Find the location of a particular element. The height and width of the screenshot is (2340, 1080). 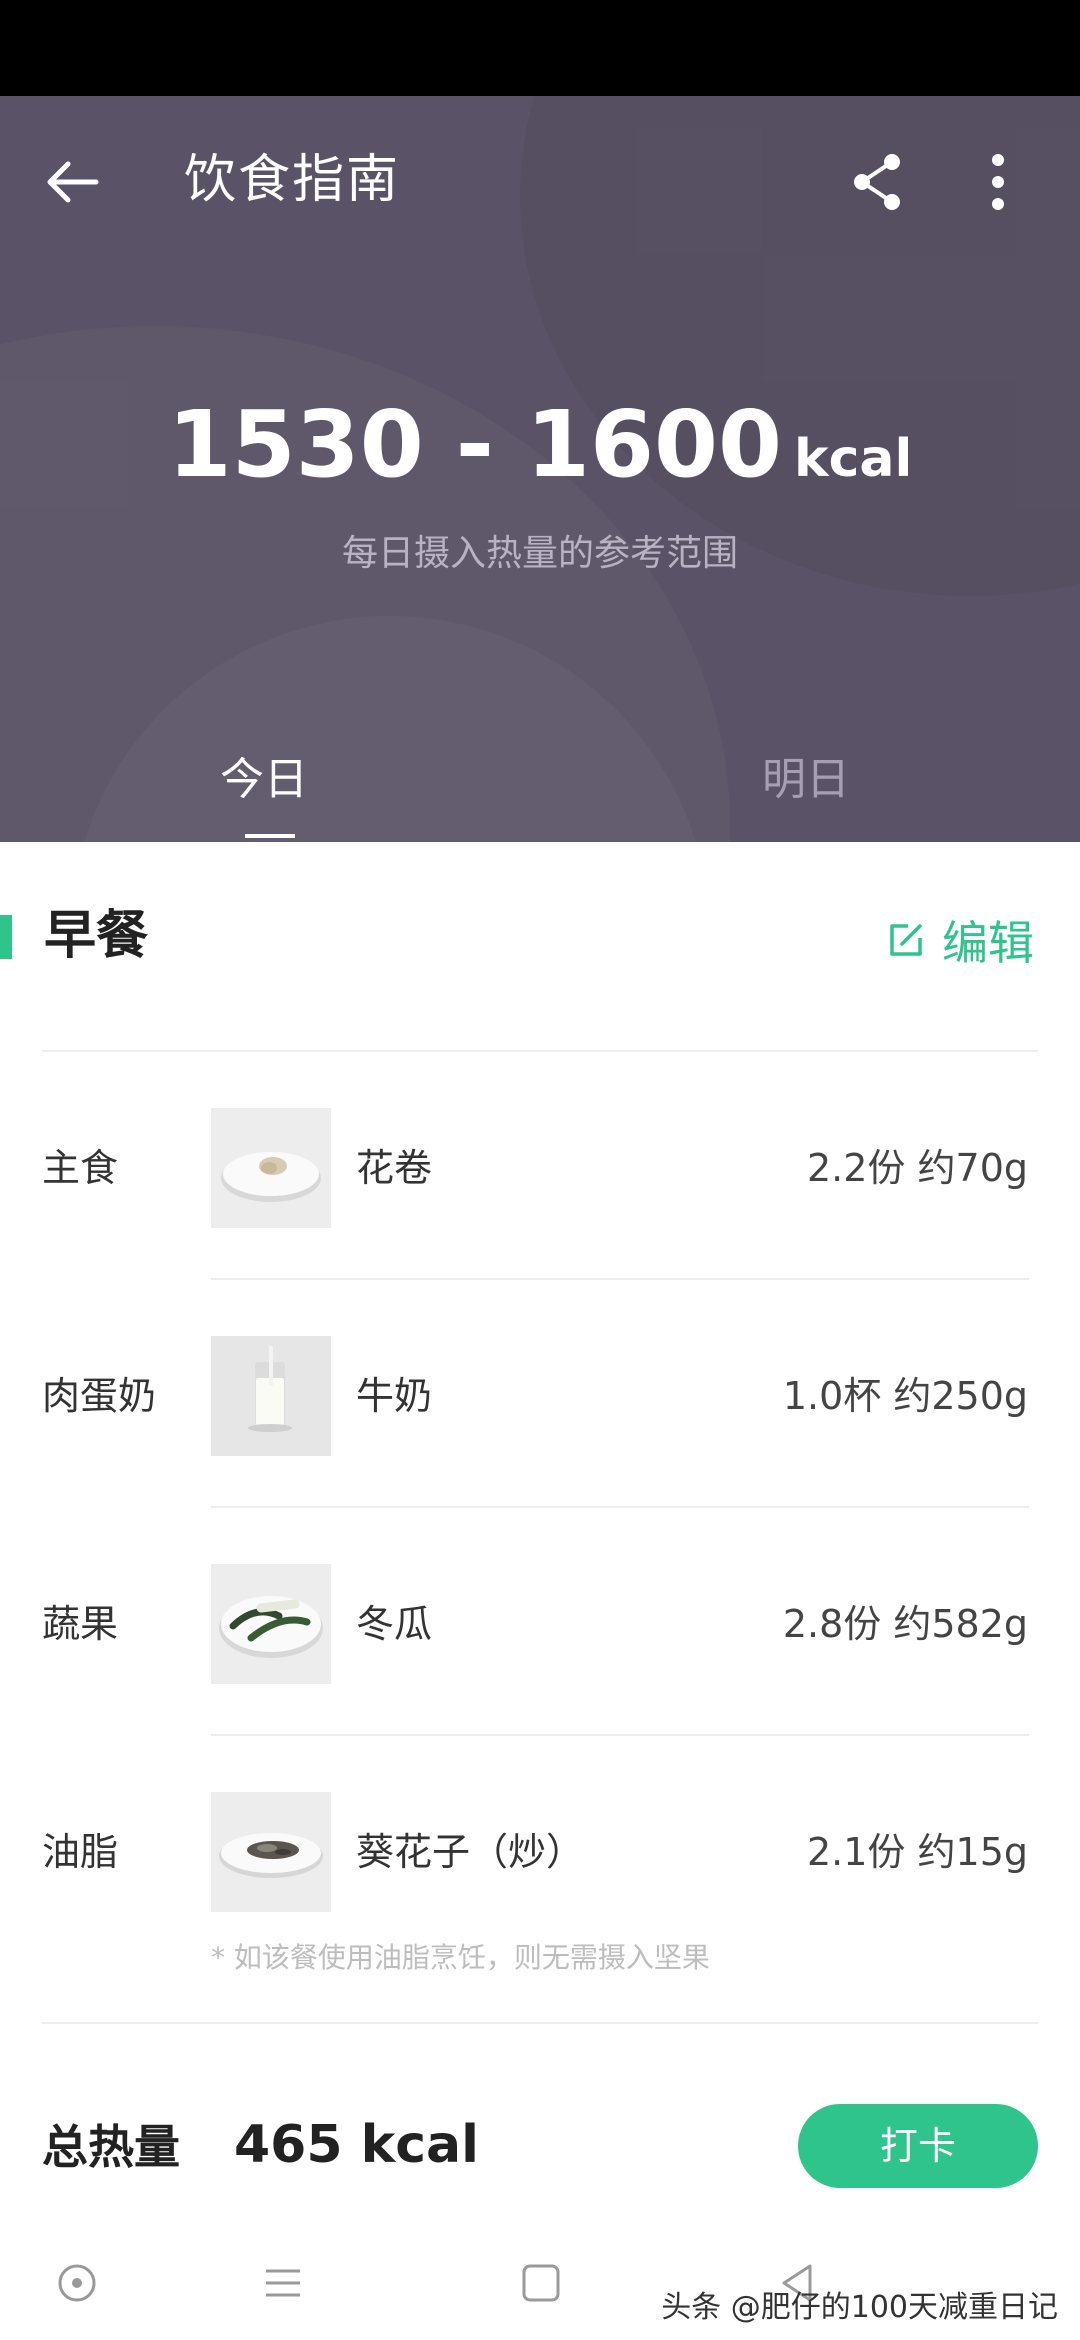

food-amount: 2.8份 约582g is located at coordinates (905, 1624).